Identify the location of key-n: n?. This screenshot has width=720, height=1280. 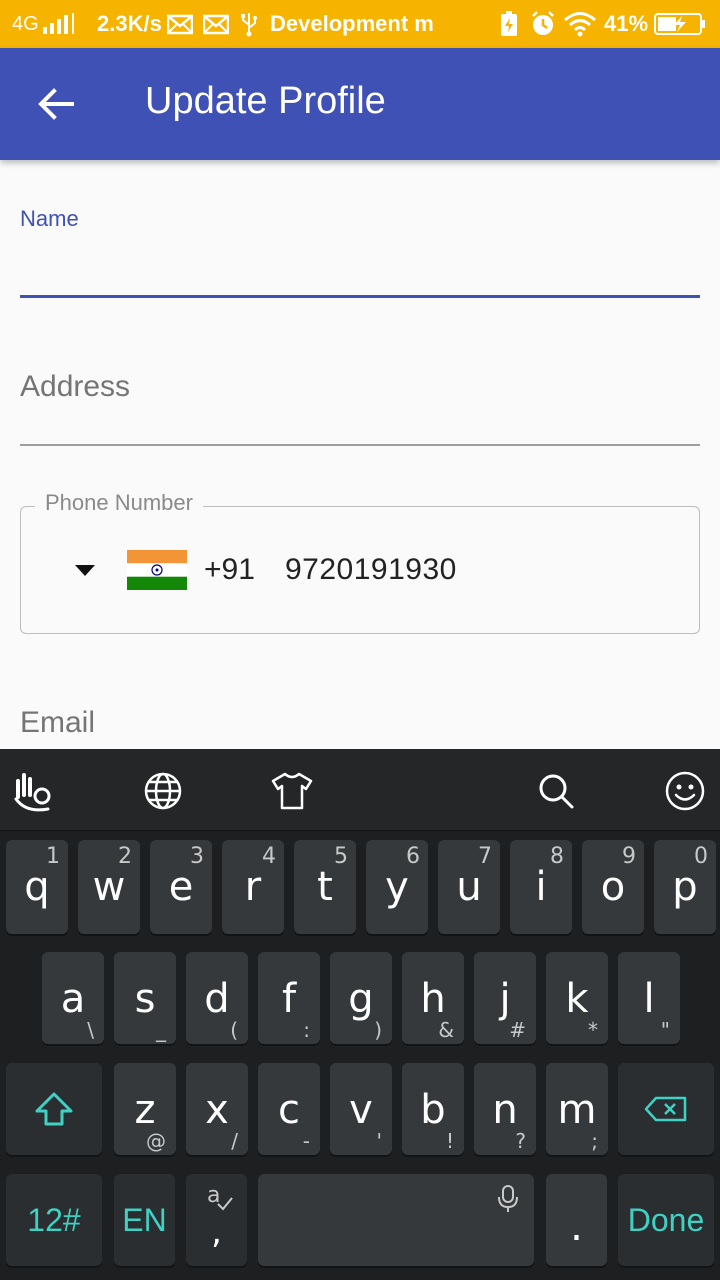
(505, 1109).